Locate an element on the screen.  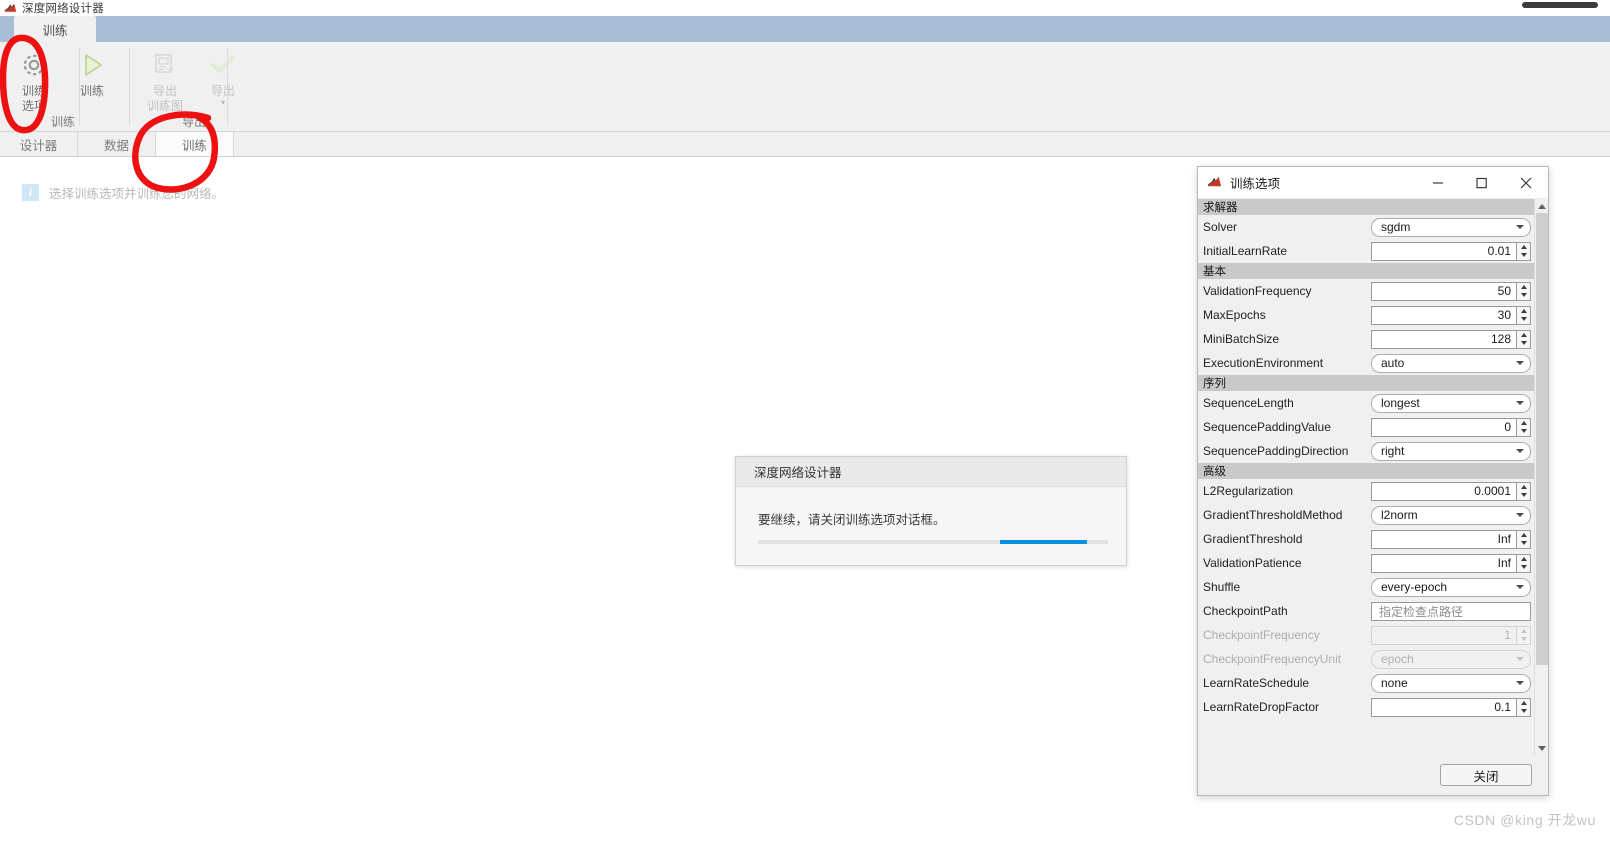
option-row-executionenvironment: ExecutionEnvironment auto is located at coordinates (1366, 363).